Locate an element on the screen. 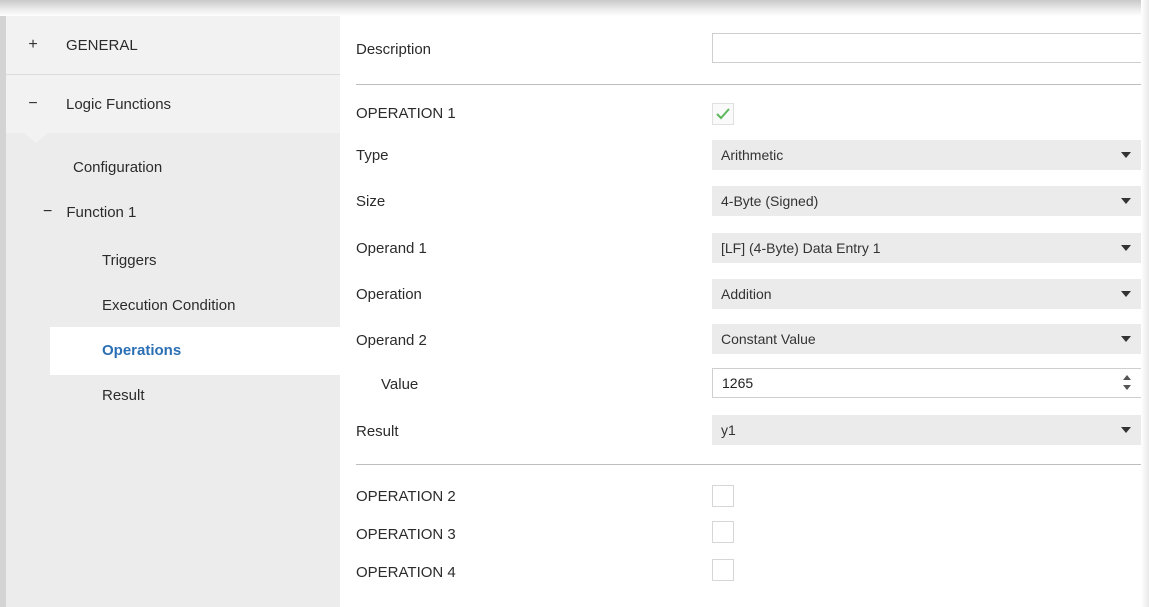 This screenshot has height=607, width=1149. value-spinbox: 1265 is located at coordinates (927, 383).